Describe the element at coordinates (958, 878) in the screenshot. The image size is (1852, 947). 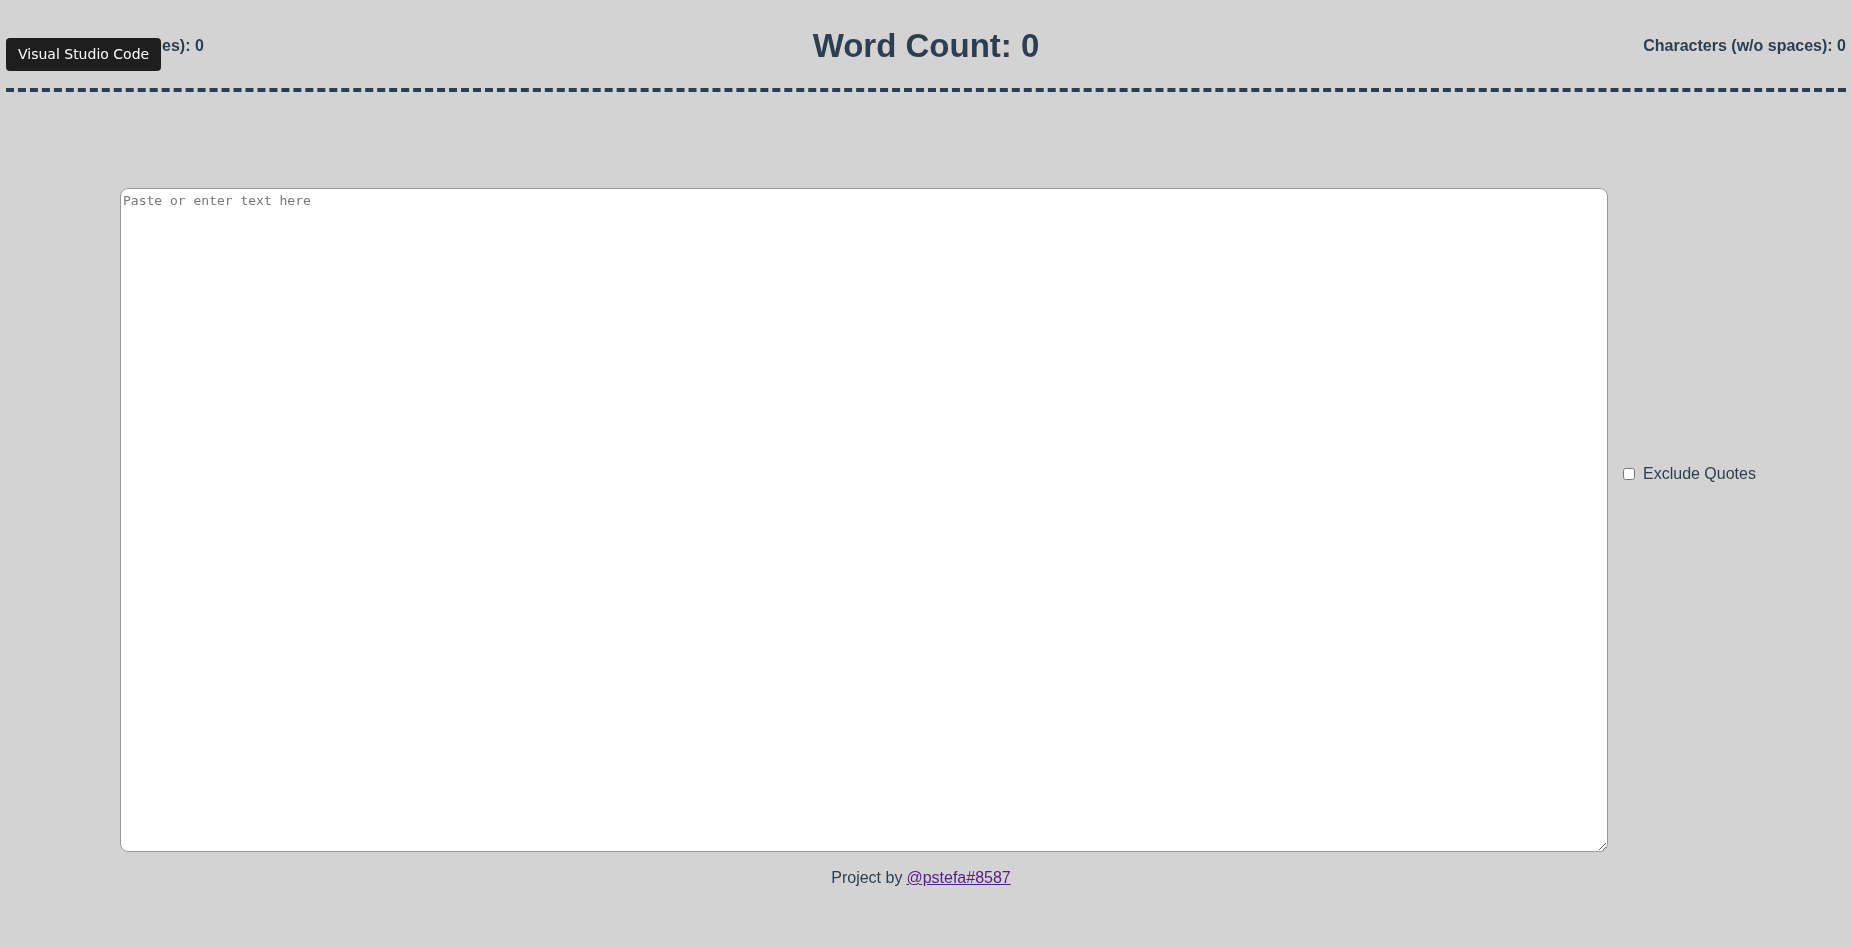
I see `profile-link: @pstefa#8587` at that location.